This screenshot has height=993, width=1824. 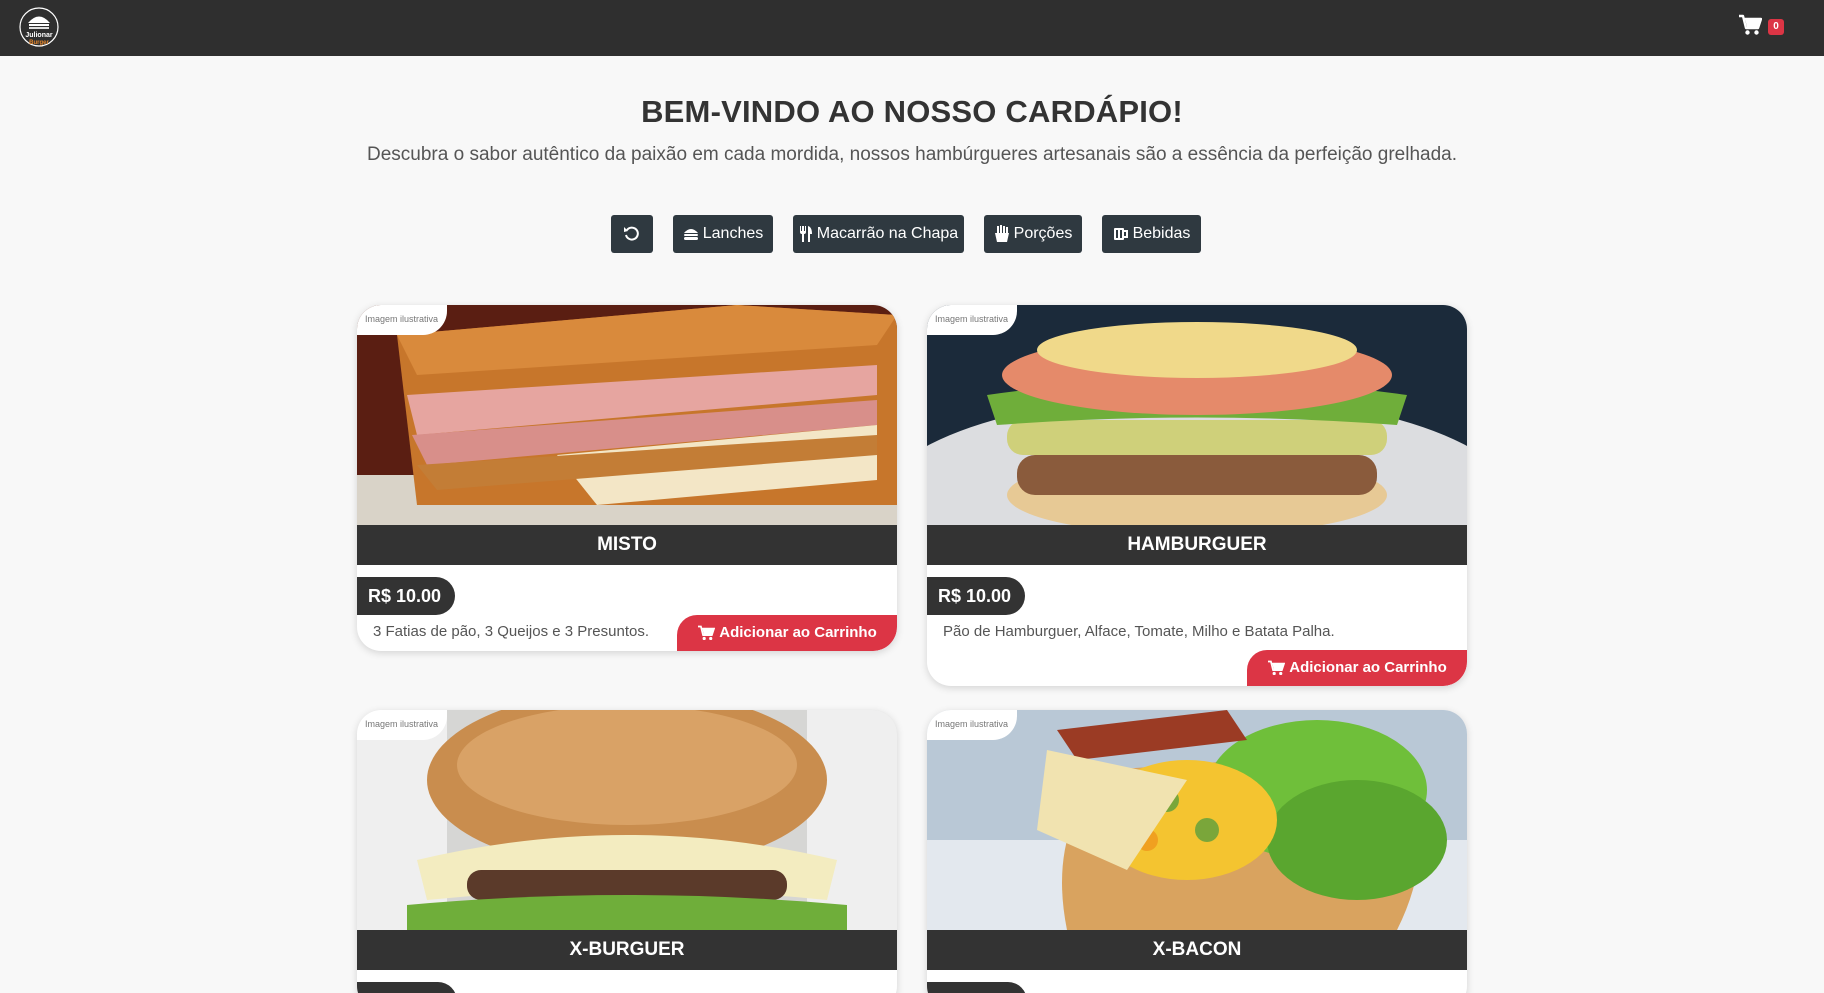 I want to click on reset-filter-button, so click(x=632, y=234).